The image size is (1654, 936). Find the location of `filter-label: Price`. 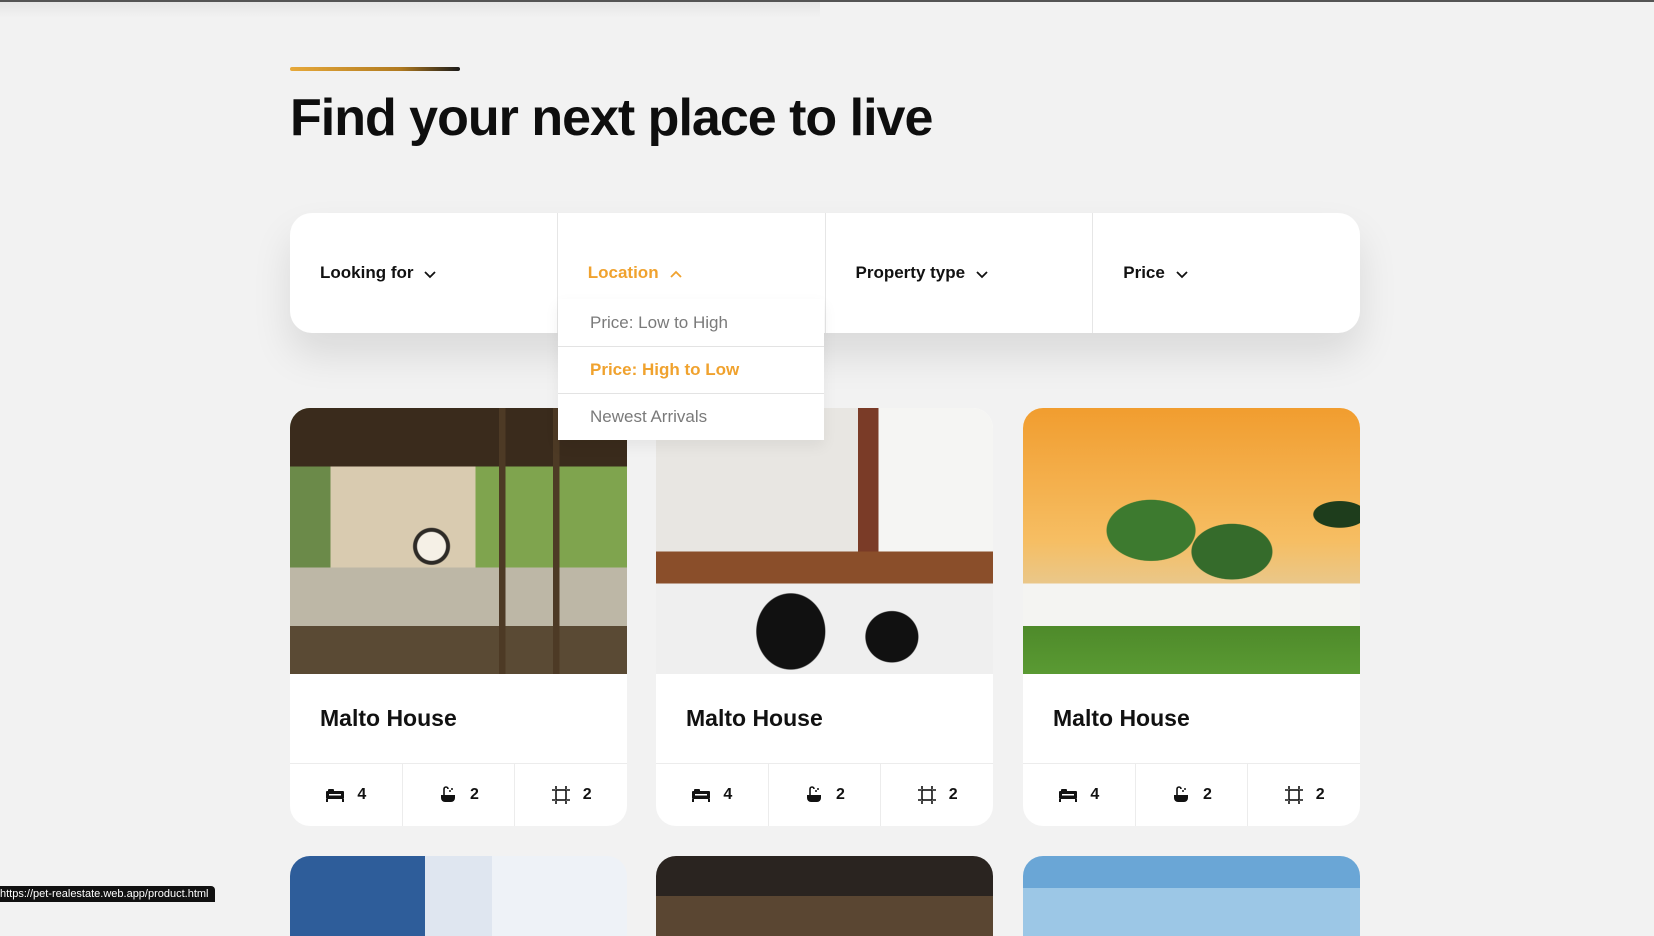

filter-label: Price is located at coordinates (1144, 272).